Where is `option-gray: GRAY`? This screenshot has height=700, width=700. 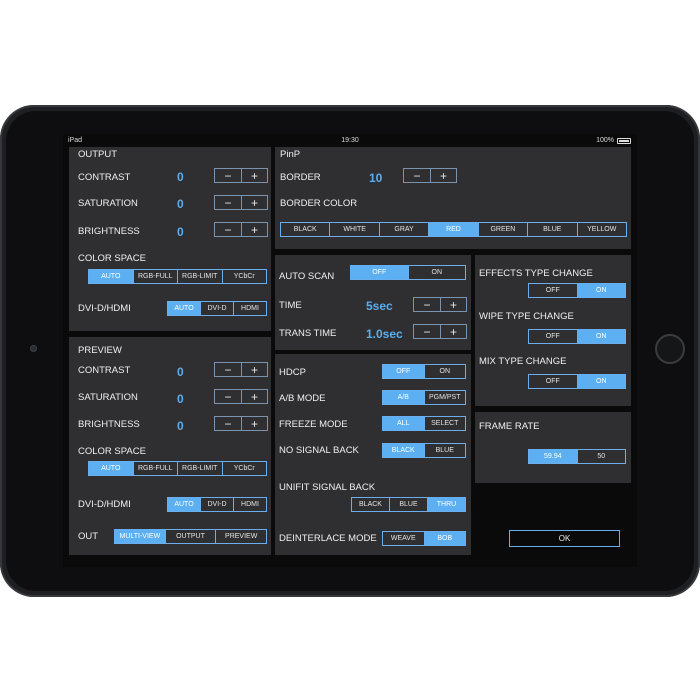 option-gray: GRAY is located at coordinates (403, 229).